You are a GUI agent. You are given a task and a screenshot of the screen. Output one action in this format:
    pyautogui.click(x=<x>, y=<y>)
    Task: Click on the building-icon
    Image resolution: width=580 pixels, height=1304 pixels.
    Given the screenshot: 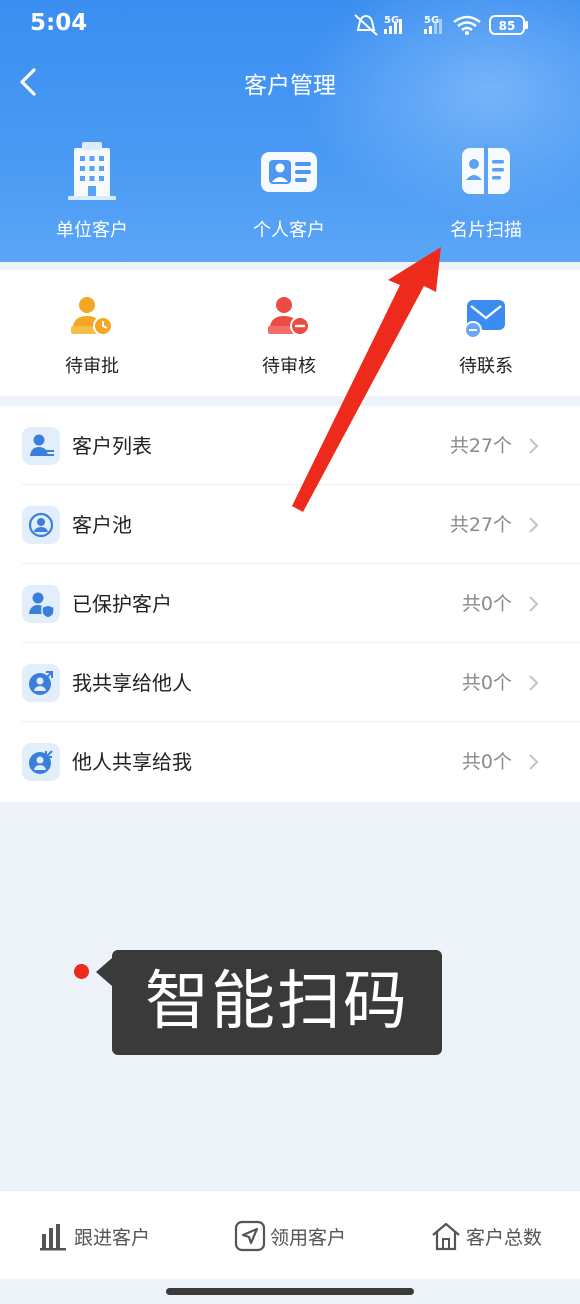 What is the action you would take?
    pyautogui.click(x=92, y=171)
    